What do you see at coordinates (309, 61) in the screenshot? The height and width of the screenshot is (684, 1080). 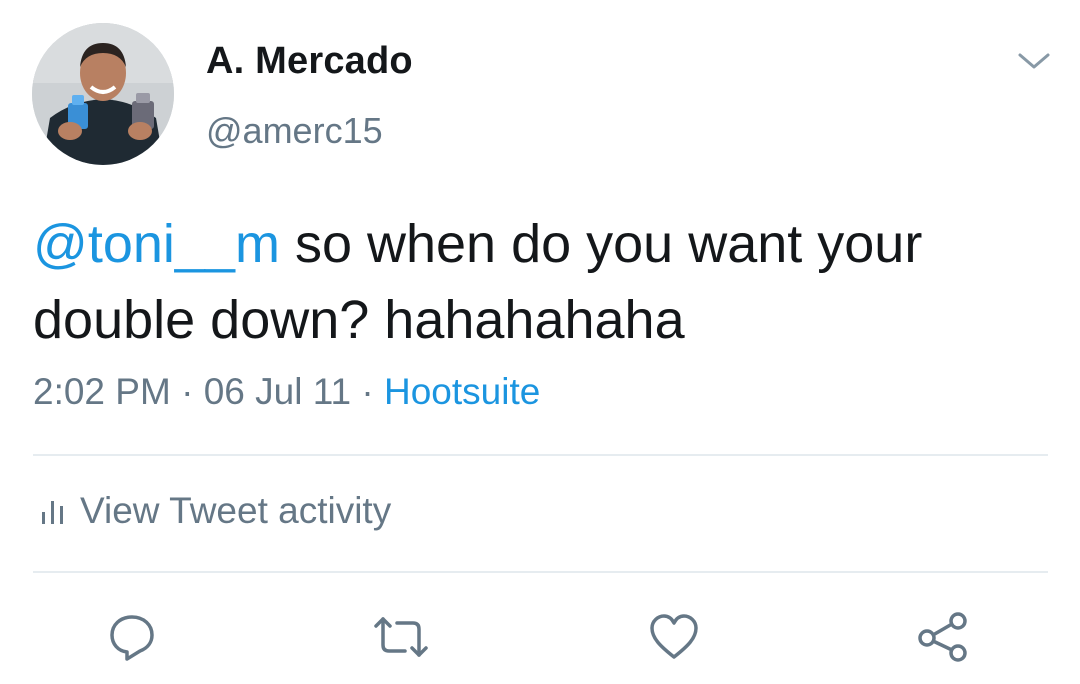 I see `author-name: A. Mercado` at bounding box center [309, 61].